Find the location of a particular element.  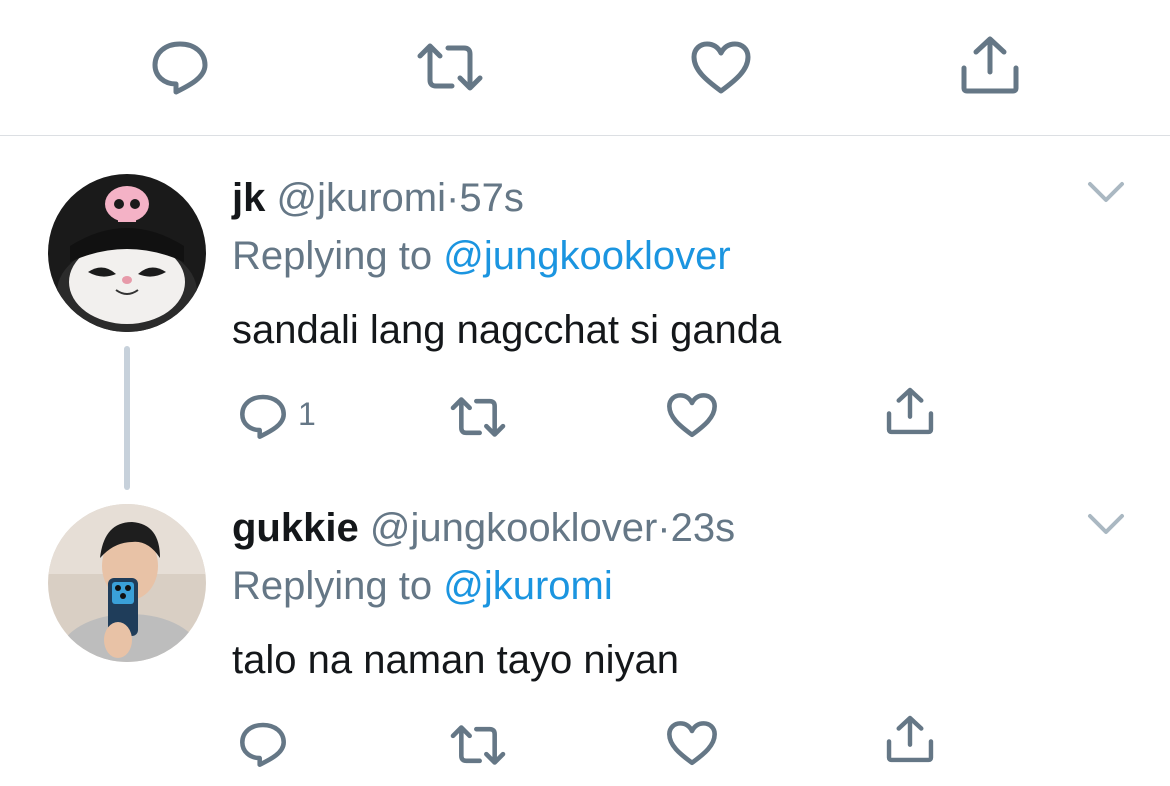

mention-link: @jungkooklover is located at coordinates (586, 256).